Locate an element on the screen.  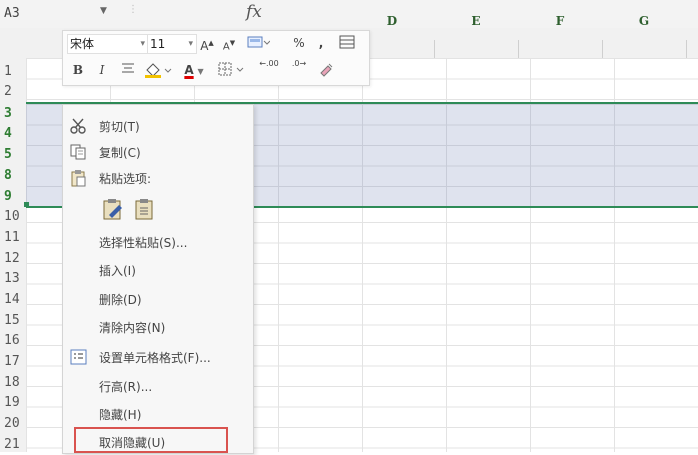
borders-icon is located at coordinates (231, 69).